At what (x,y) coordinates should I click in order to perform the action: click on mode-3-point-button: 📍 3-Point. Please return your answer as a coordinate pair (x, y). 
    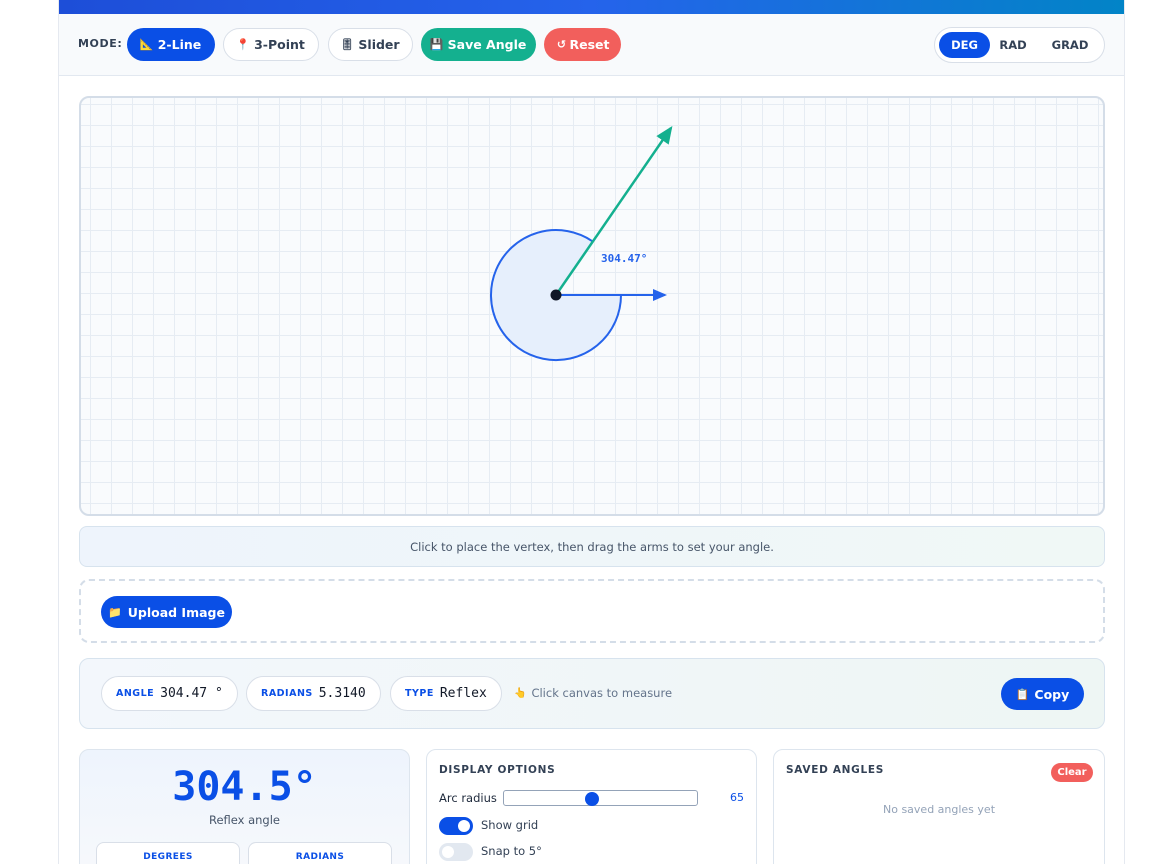
    Looking at the image, I should click on (271, 44).